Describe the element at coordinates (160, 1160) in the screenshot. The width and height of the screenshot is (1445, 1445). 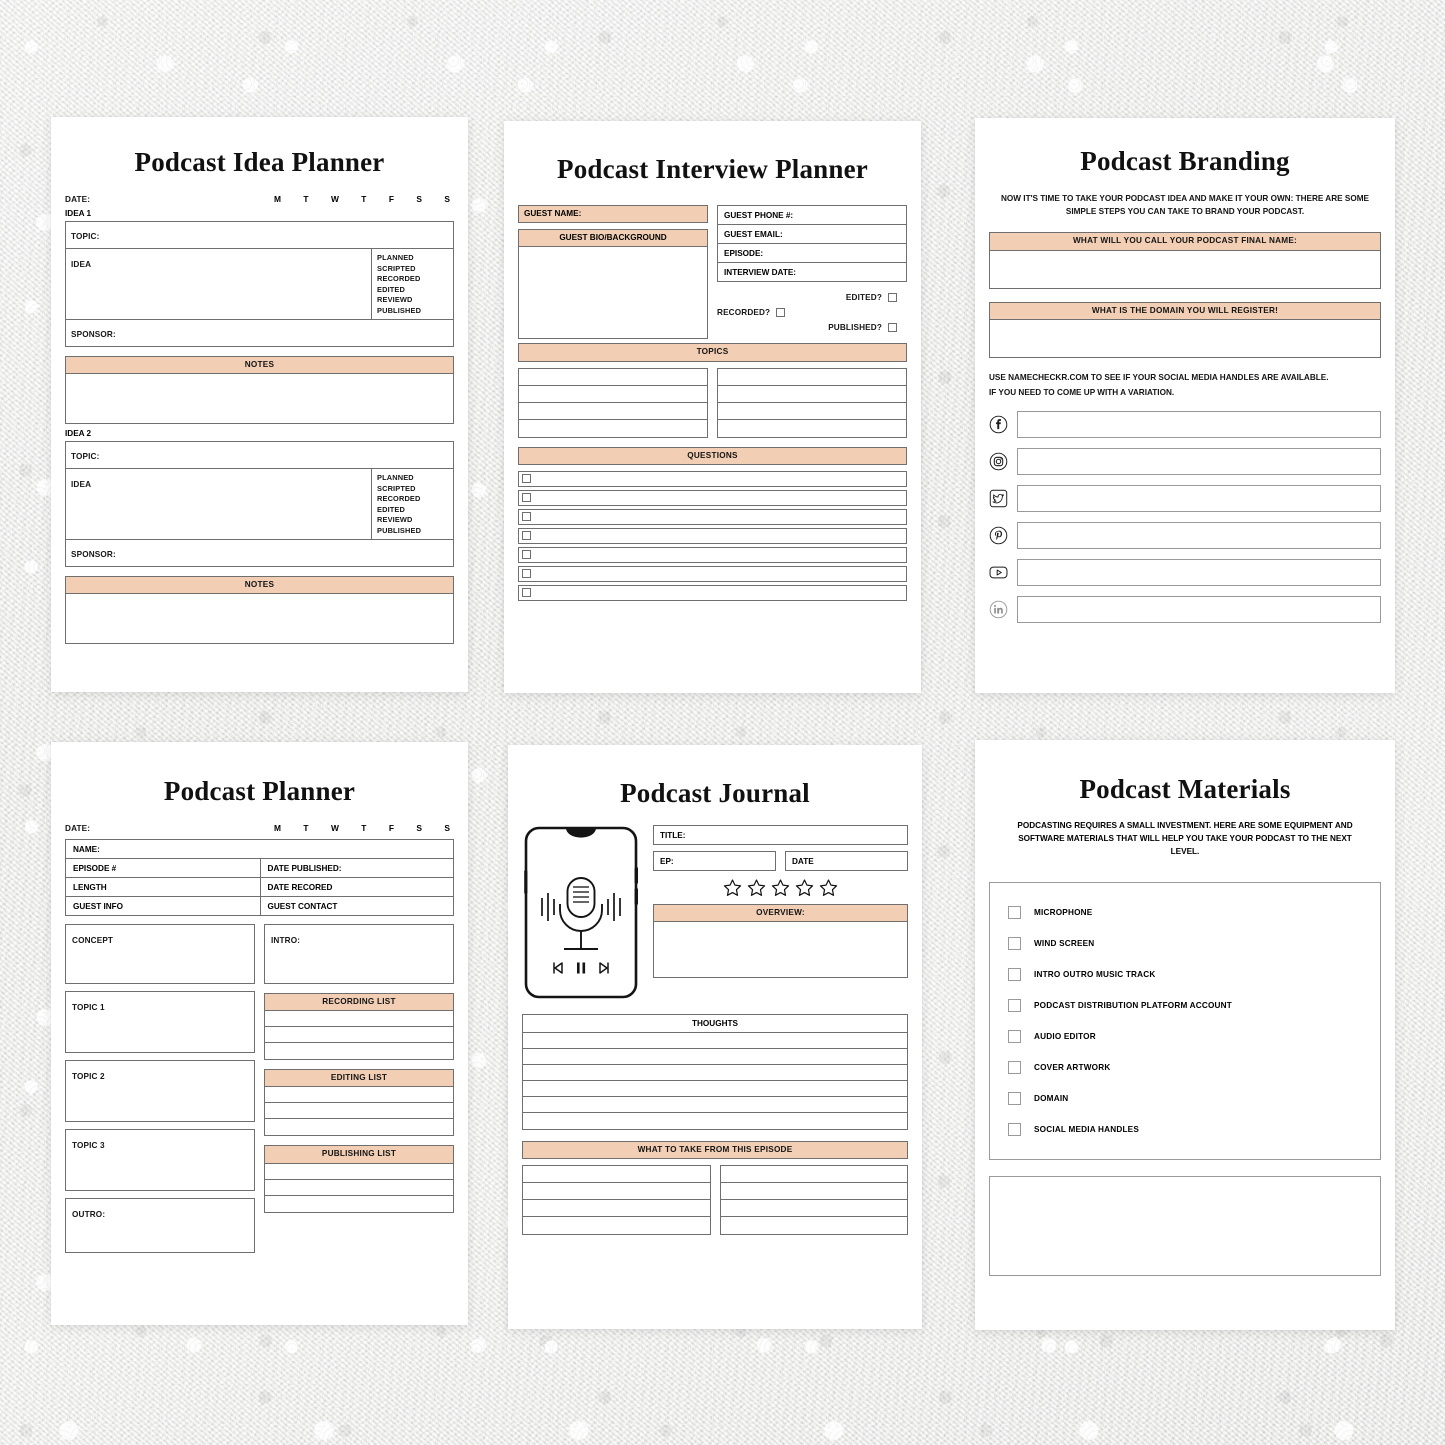
I see `topic-3-field: TOPIC 3` at that location.